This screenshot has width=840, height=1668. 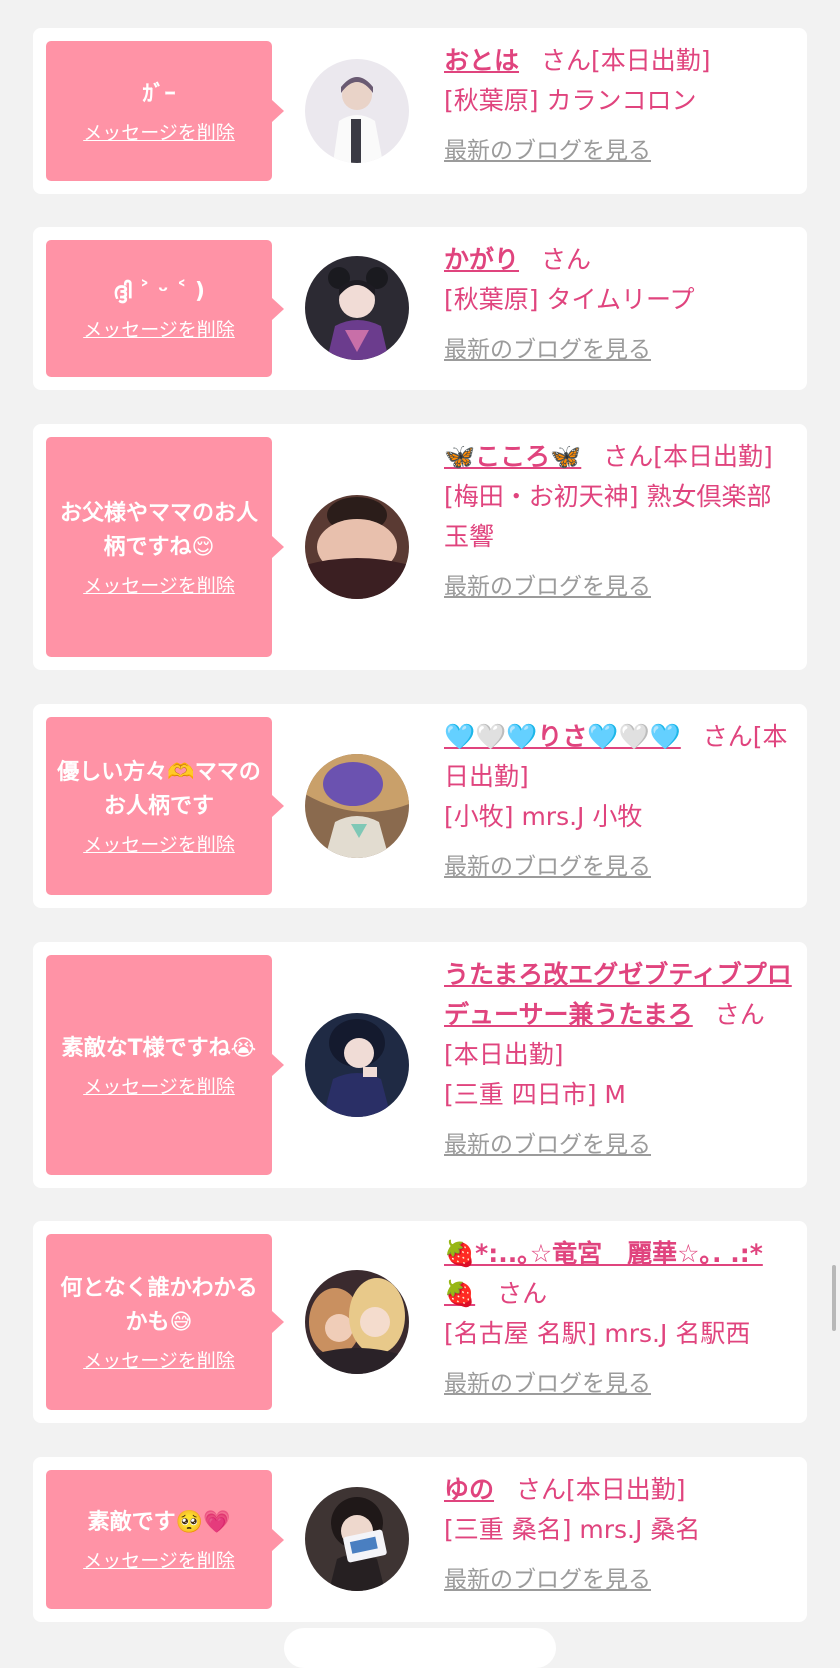 I want to click on cast-info: かがり さん [秋葉原] タイムリープ 最新のブログを見る, so click(x=620, y=302).